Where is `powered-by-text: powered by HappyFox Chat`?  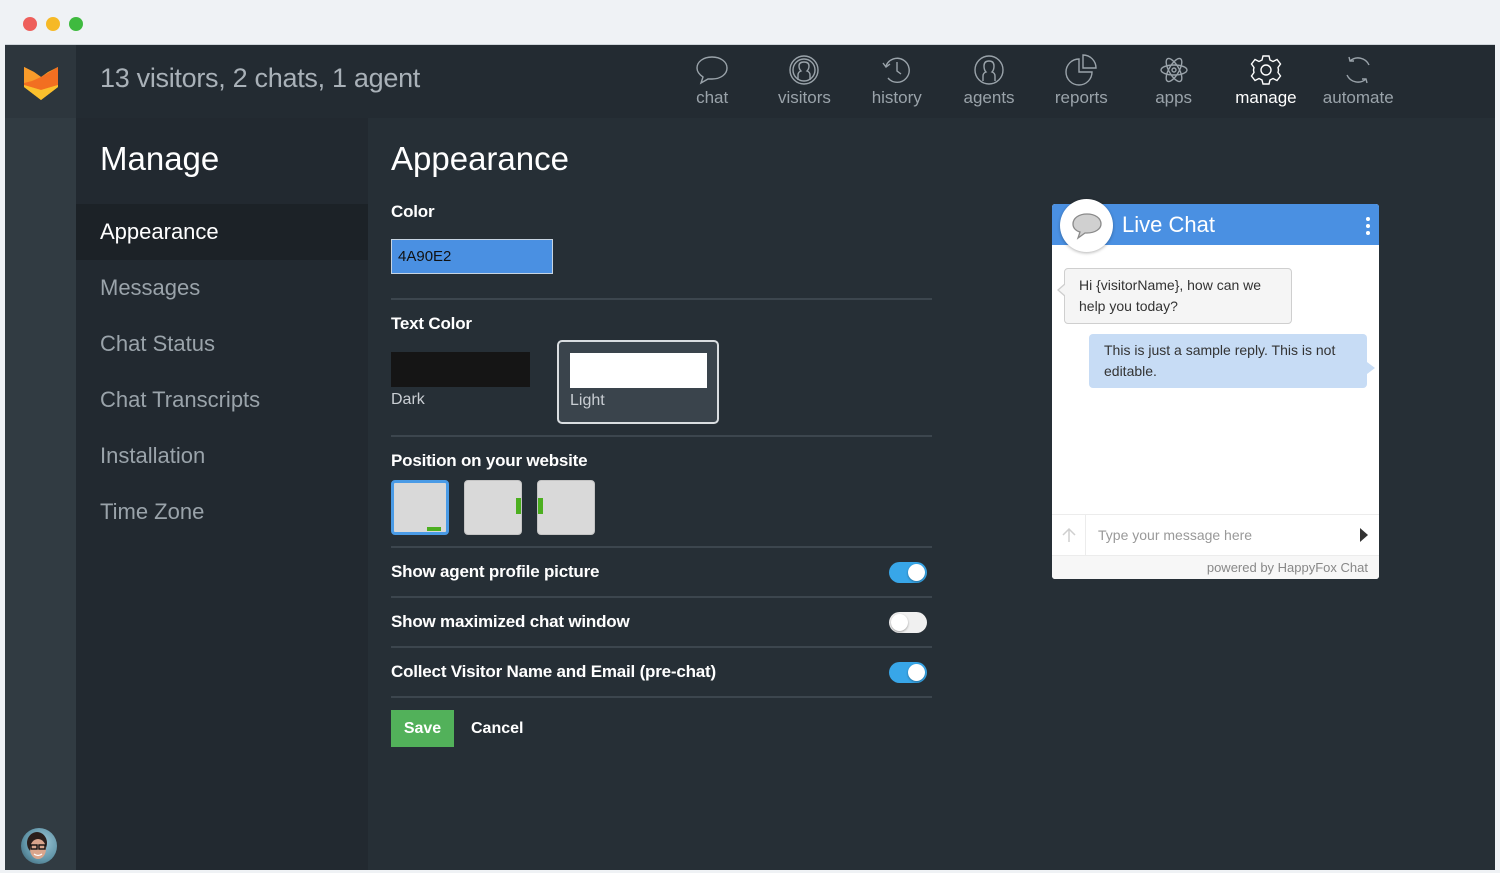
powered-by-text: powered by HappyFox Chat is located at coordinates (1215, 567).